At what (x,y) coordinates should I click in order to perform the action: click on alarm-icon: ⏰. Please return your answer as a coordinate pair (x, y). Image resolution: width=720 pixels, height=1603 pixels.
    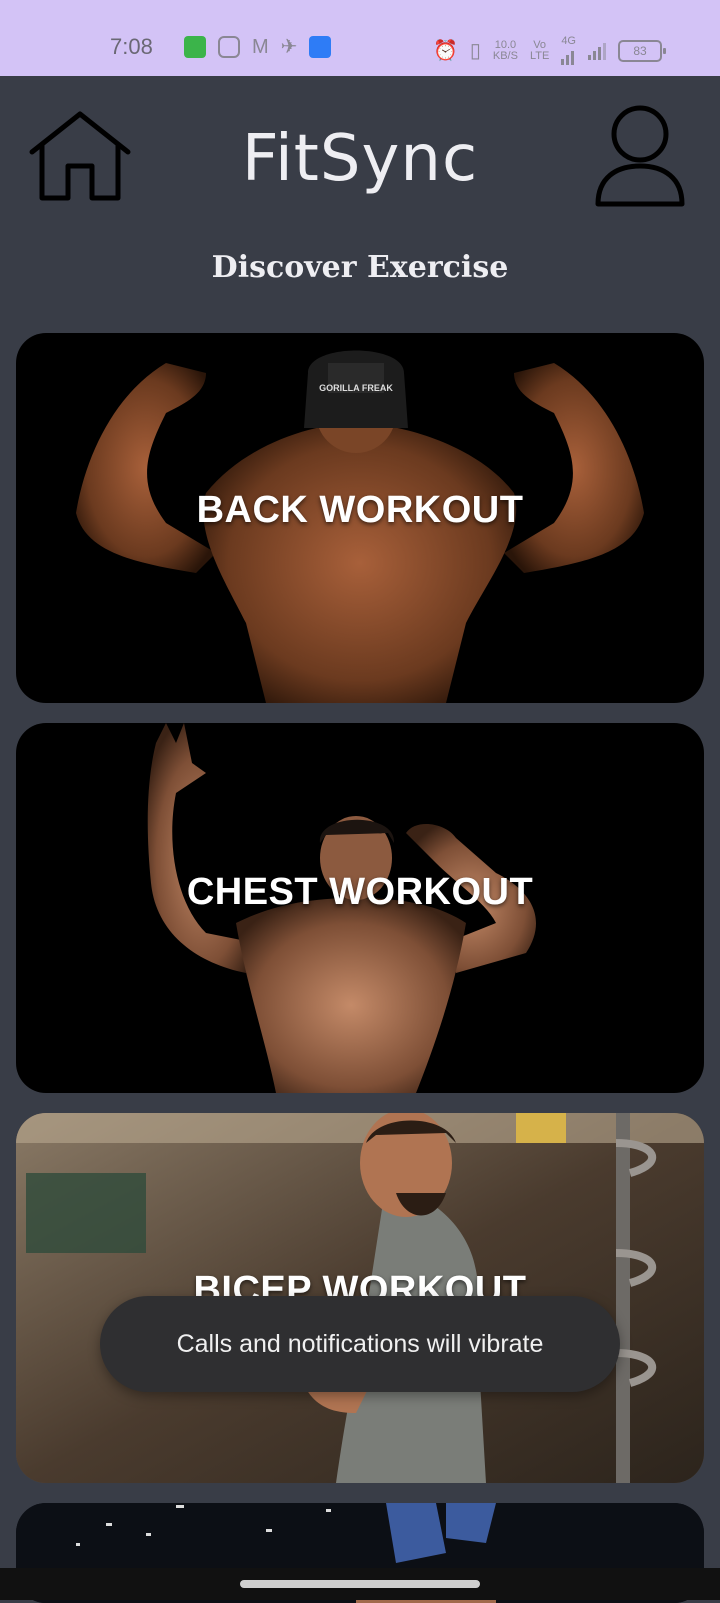
    Looking at the image, I should click on (445, 50).